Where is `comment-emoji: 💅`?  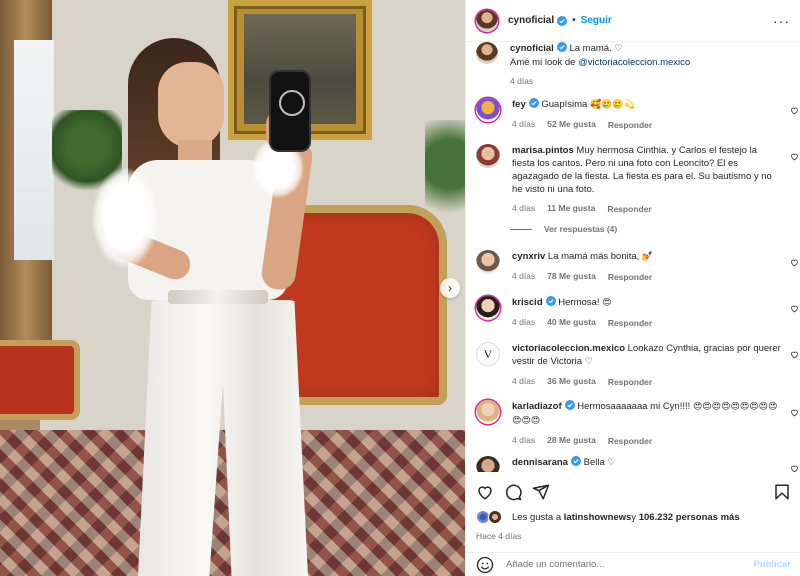
comment-emoji: 💅 is located at coordinates (647, 257).